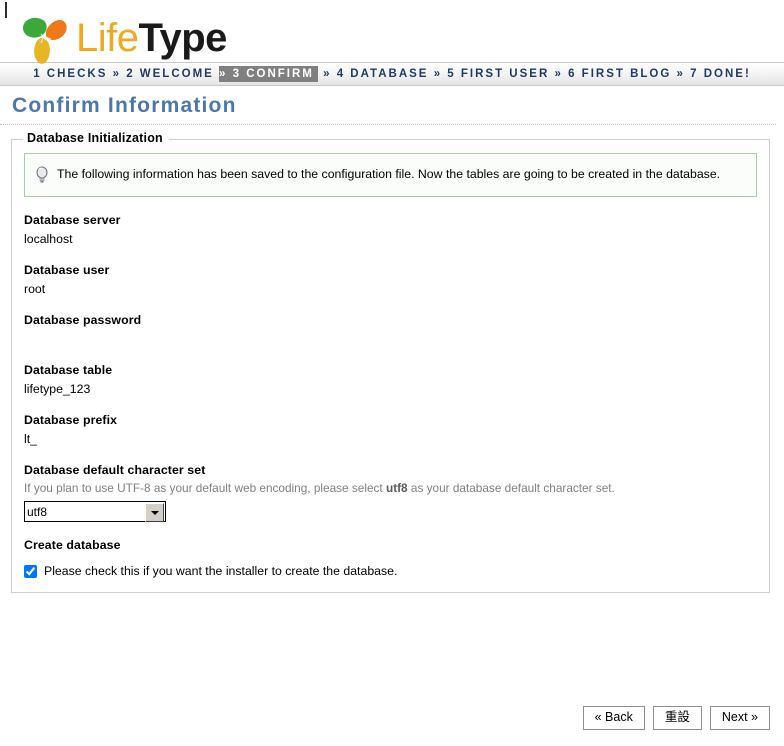  I want to click on charset-select: utf8, so click(95, 511).